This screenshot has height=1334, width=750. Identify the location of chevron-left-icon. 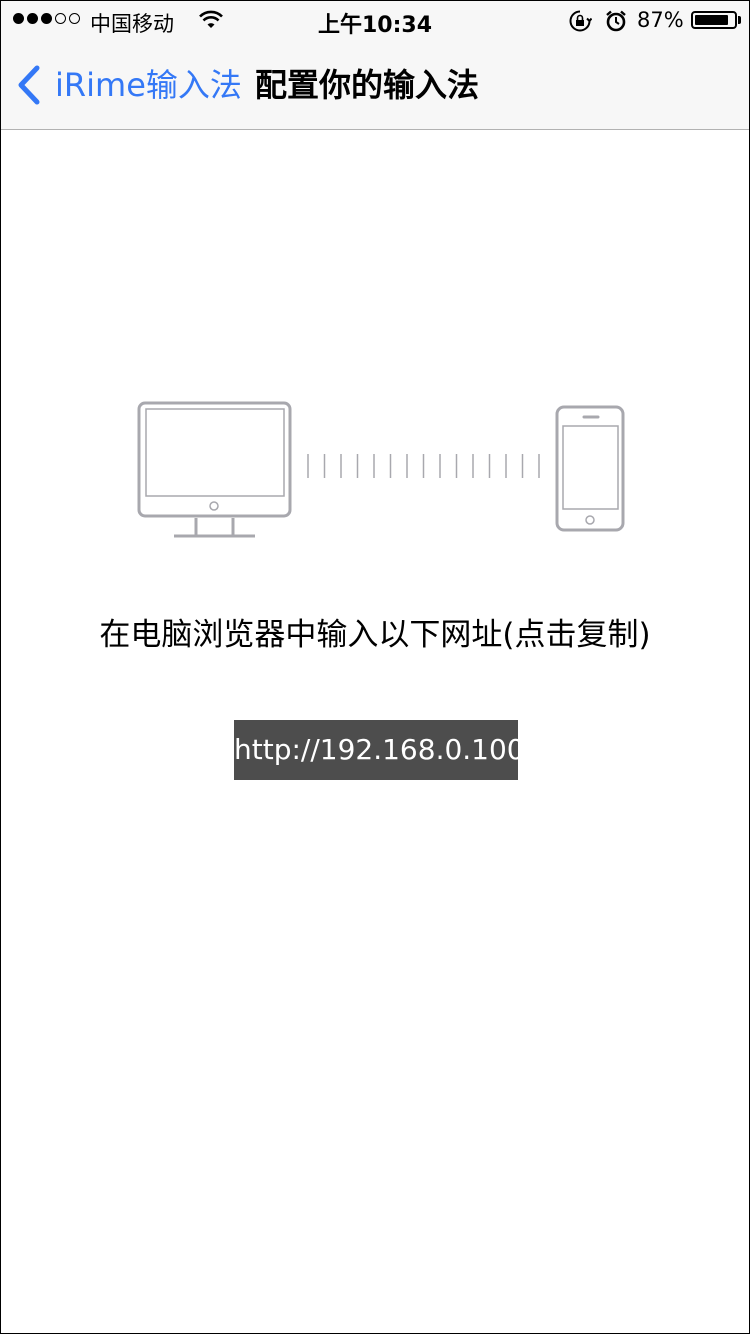
(29, 85).